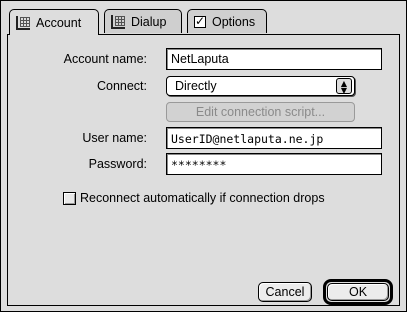 The image size is (407, 312). Describe the element at coordinates (117, 164) in the screenshot. I see `password-label: Password:` at that location.